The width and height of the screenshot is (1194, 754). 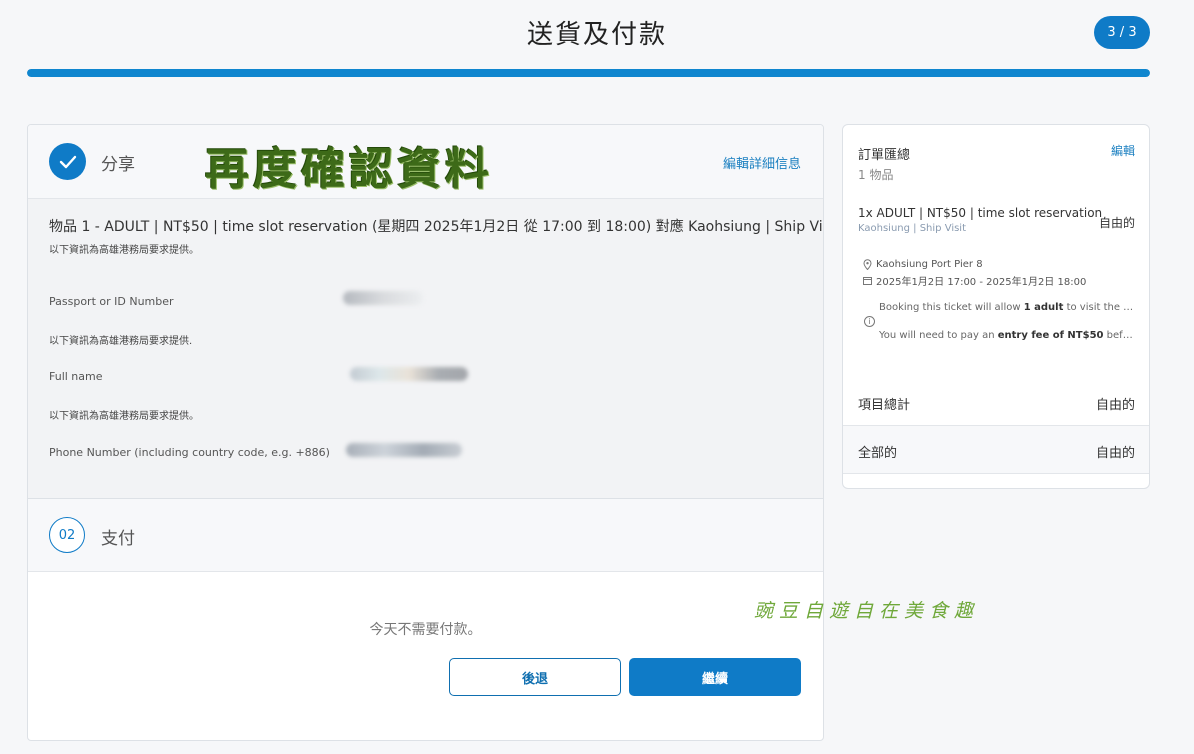 What do you see at coordinates (67, 535) in the screenshot?
I see `step-number: 02` at bounding box center [67, 535].